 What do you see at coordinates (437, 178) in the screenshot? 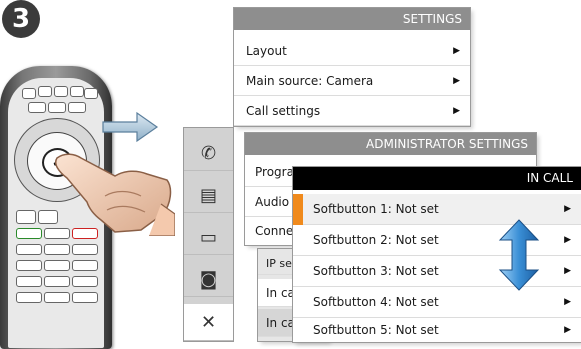
I see `in-call-title: IN CALL` at bounding box center [437, 178].